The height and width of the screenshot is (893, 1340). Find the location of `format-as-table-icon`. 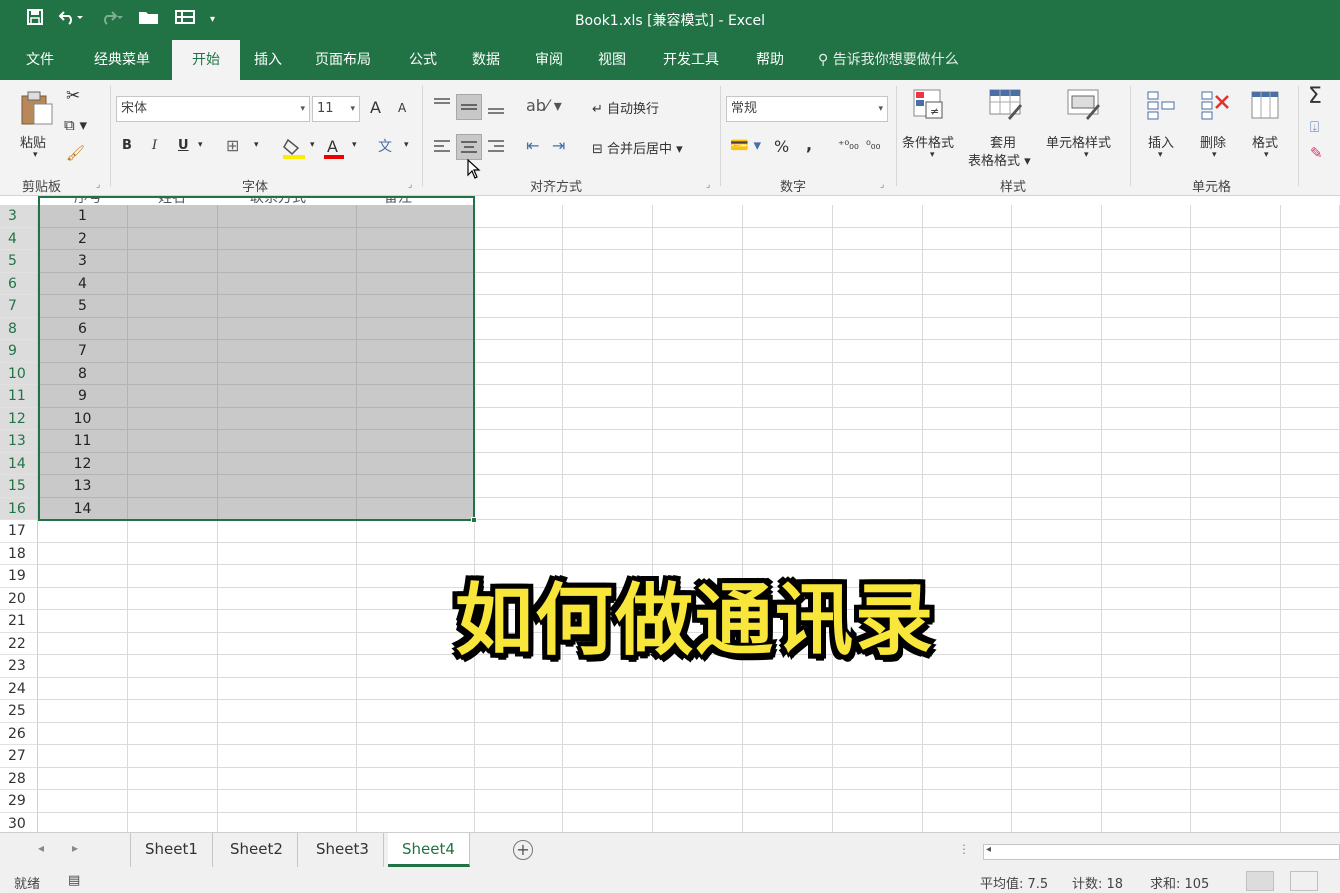

format-as-table-icon is located at coordinates (1006, 107).